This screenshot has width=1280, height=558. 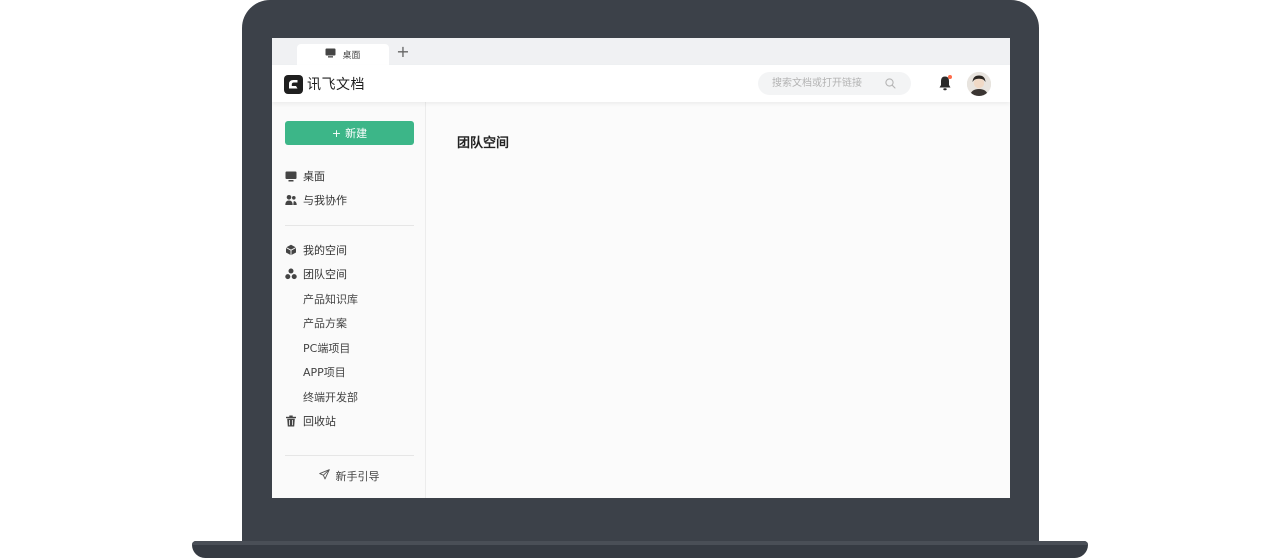 What do you see at coordinates (640, 543) in the screenshot?
I see `laptop-base-edge` at bounding box center [640, 543].